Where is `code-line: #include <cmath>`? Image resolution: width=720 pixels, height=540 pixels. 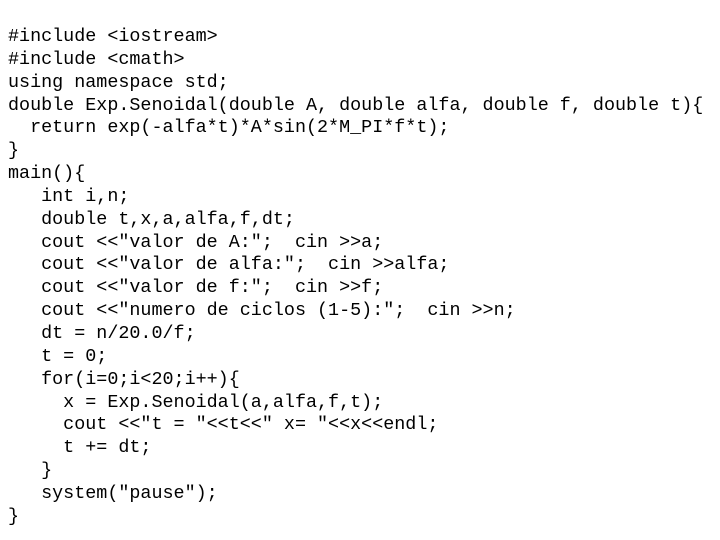
code-line: #include <cmath> is located at coordinates (96, 59).